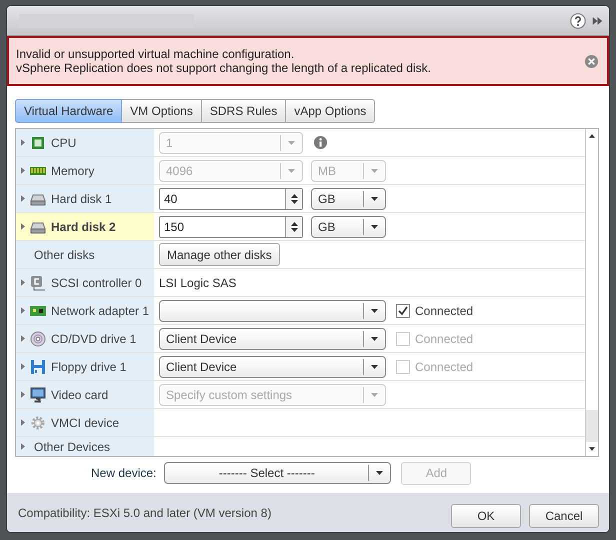 The height and width of the screenshot is (540, 616). What do you see at coordinates (85, 198) in the screenshot?
I see `row-header: Hard disk 1` at bounding box center [85, 198].